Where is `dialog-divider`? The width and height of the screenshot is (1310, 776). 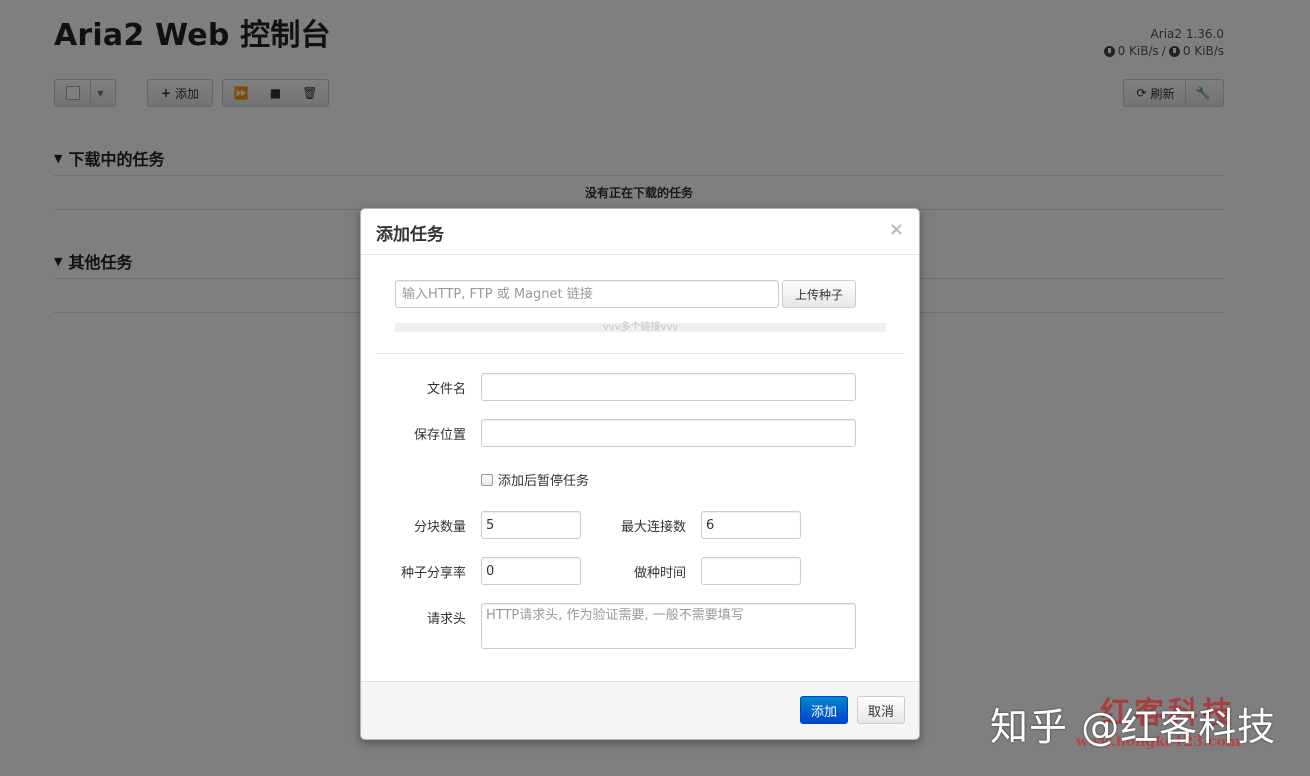
dialog-divider is located at coordinates (640, 353).